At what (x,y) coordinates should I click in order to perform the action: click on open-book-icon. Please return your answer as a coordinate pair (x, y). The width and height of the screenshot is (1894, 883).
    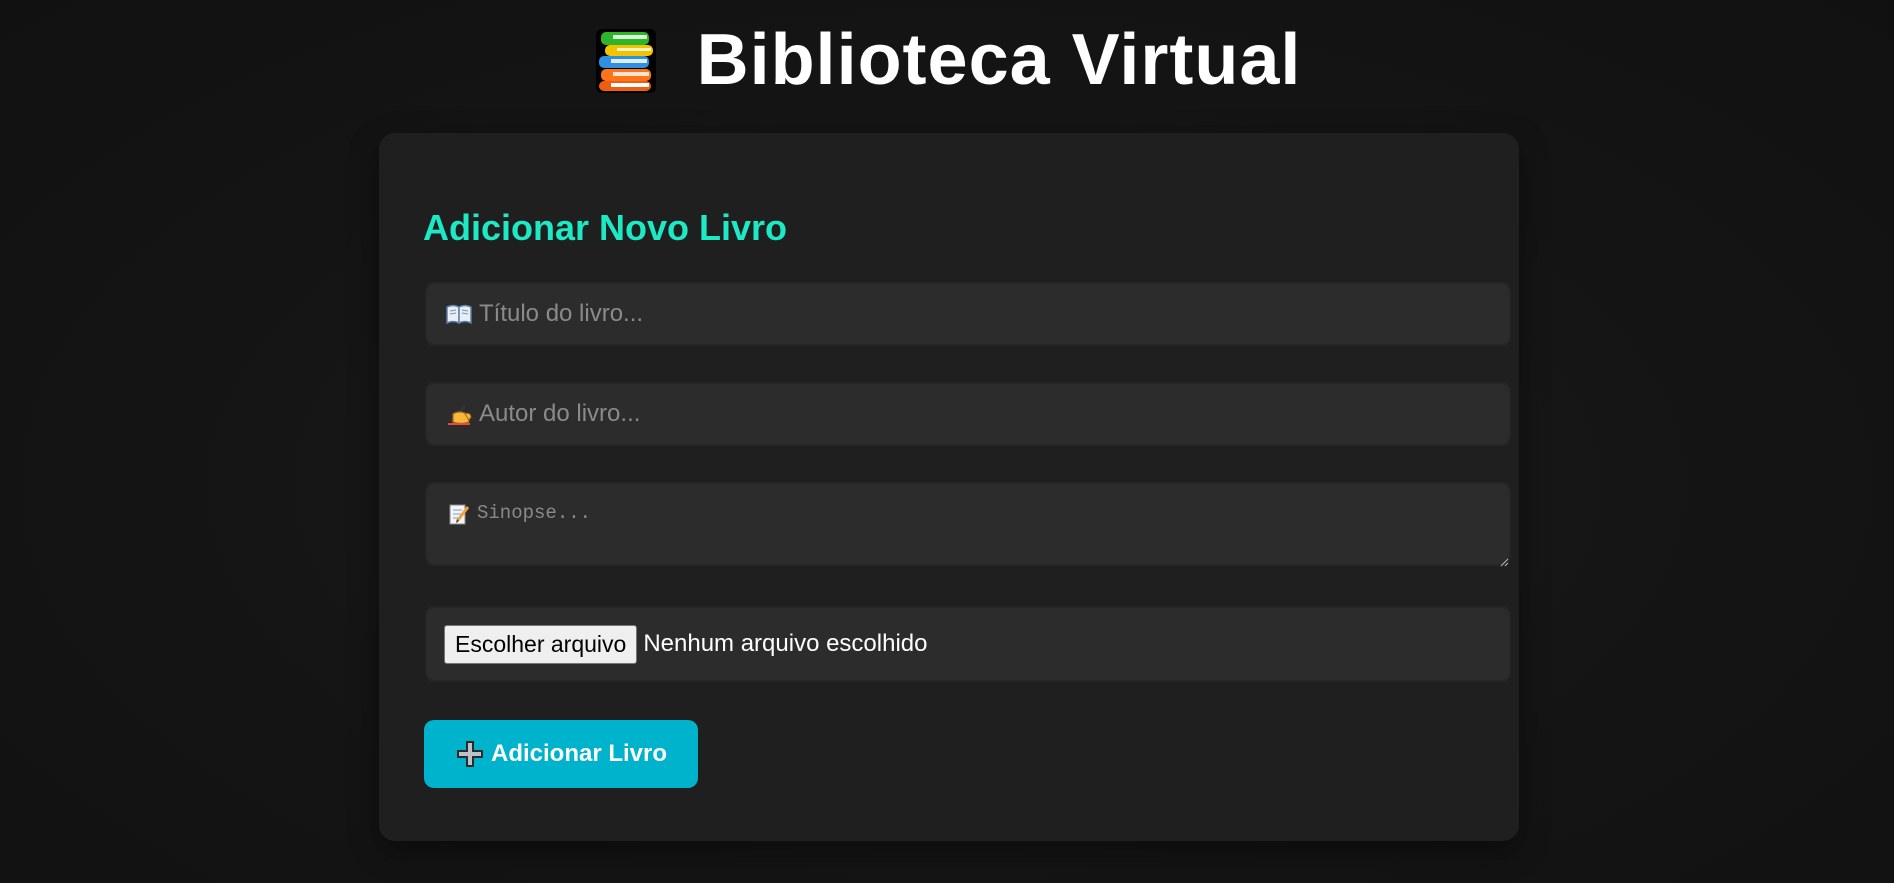
    Looking at the image, I should click on (459, 314).